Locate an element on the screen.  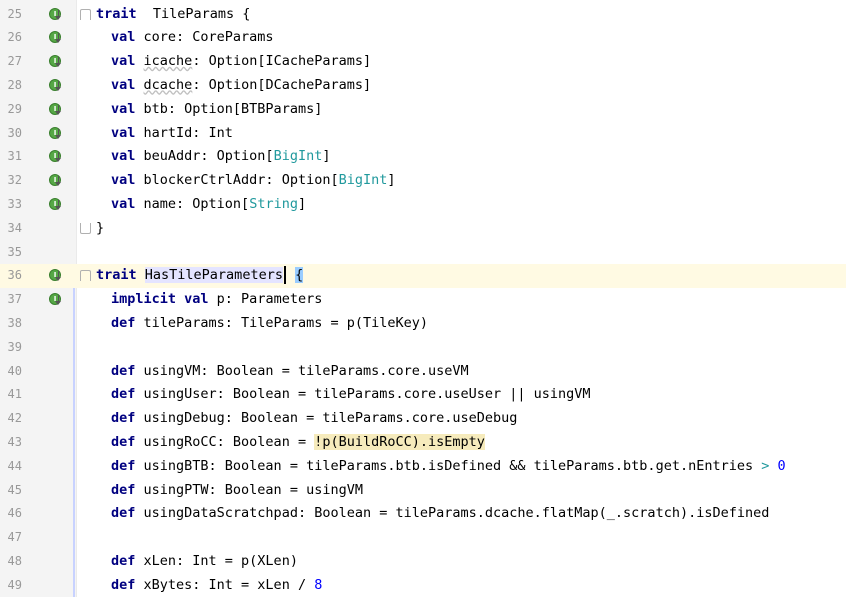
line-number: 30 is located at coordinates (14, 132).